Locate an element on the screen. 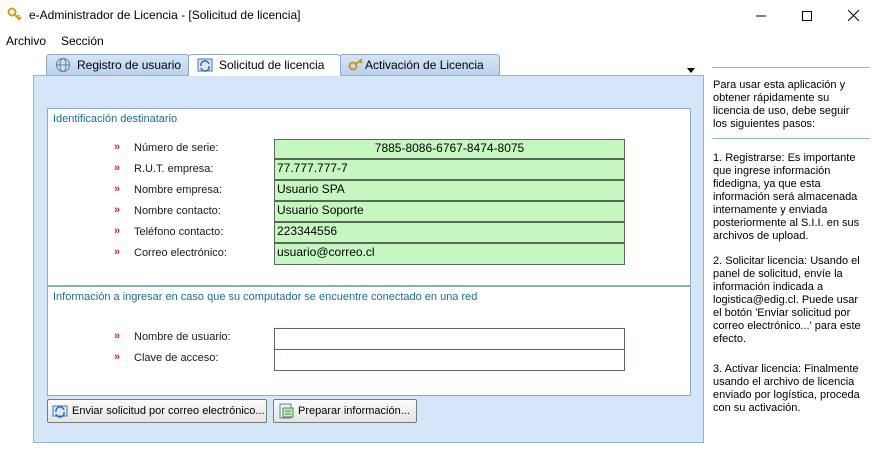 Image resolution: width=876 pixels, height=470 pixels. minimize-button is located at coordinates (761, 15).